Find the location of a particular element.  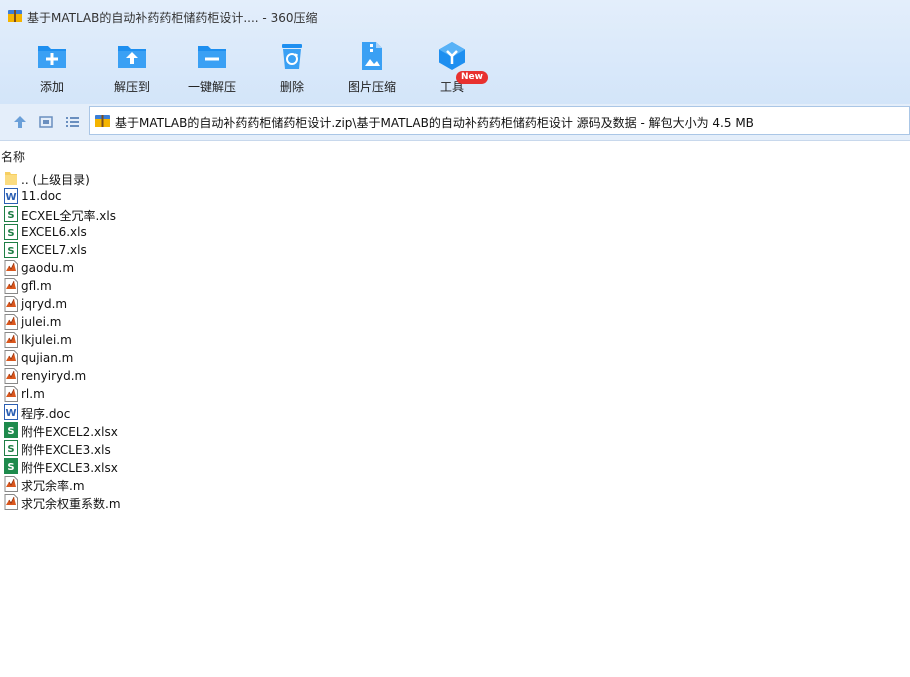

file-name: lkjulei.m is located at coordinates (46, 340).